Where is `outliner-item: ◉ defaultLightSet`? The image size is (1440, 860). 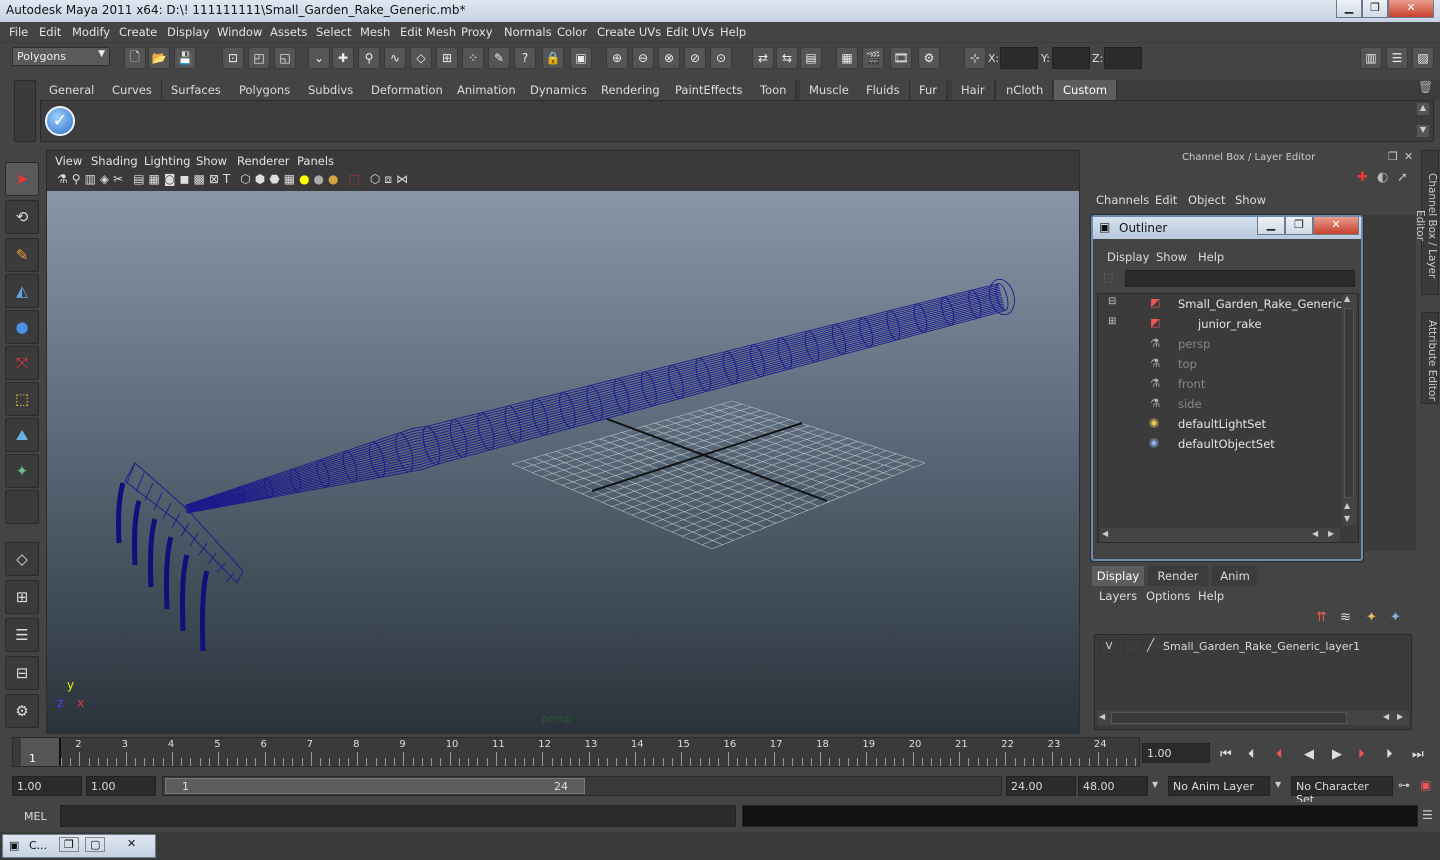
outliner-item: ◉ defaultLightSet is located at coordinates (1220, 424).